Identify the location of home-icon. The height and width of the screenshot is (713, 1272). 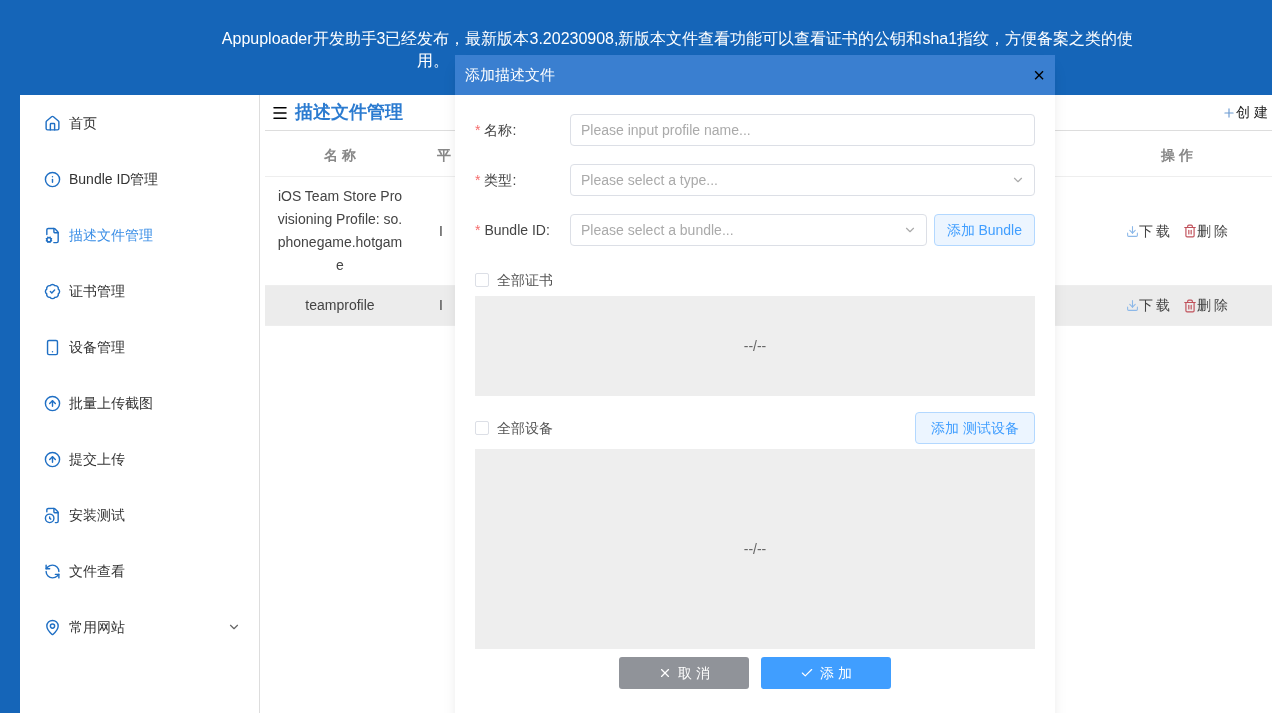
(52, 123).